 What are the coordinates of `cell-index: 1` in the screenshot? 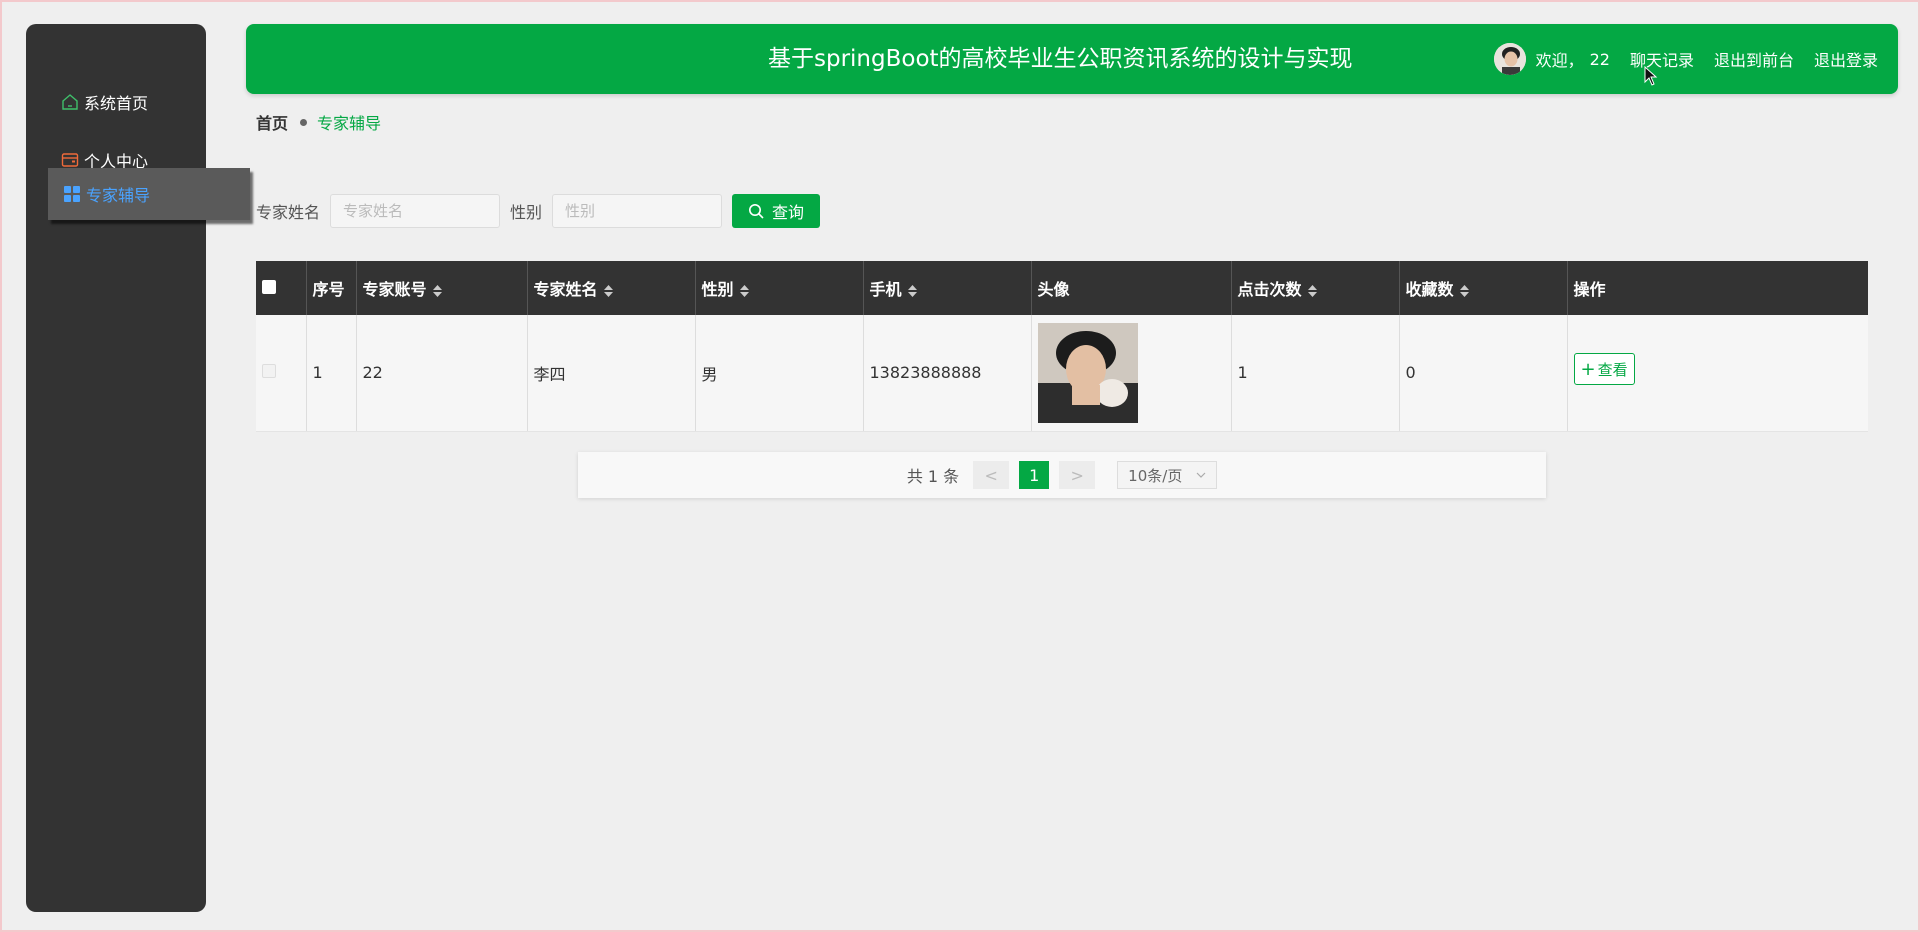 It's located at (331, 373).